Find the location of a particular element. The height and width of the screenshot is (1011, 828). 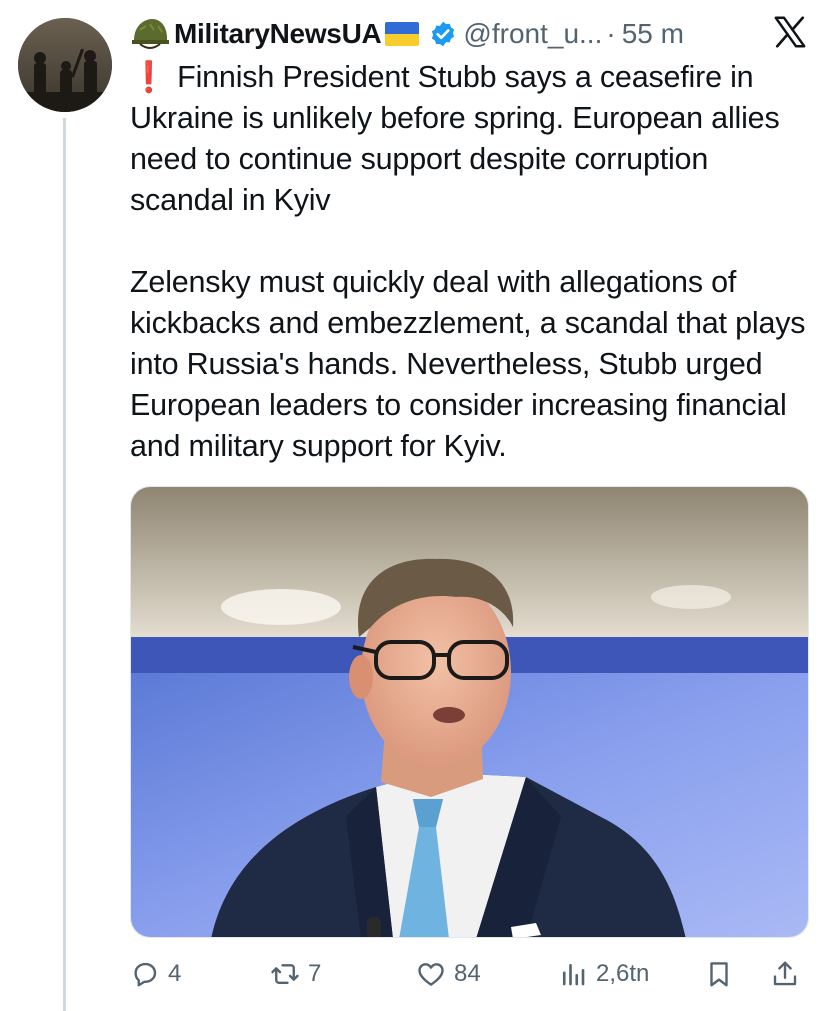

verified-badge-icon is located at coordinates (443, 34).